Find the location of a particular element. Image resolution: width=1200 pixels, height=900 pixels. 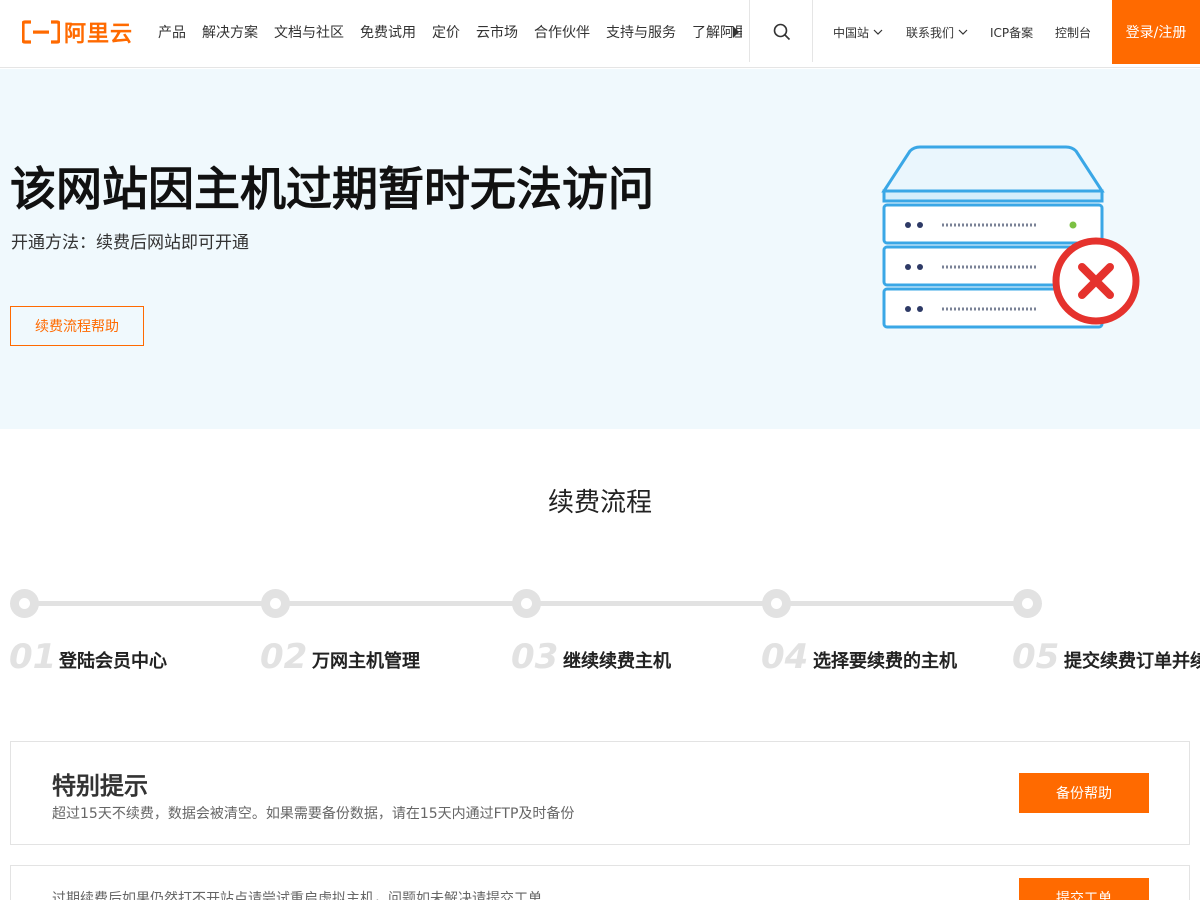

site-selector: 中国站 is located at coordinates (858, 32).